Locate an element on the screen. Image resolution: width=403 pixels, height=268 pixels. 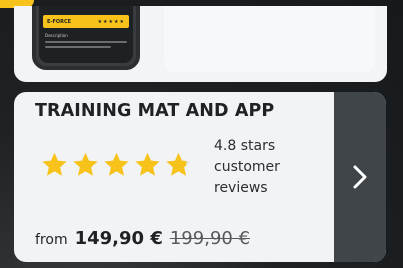
phone-description: Description is located at coordinates (86, 40).